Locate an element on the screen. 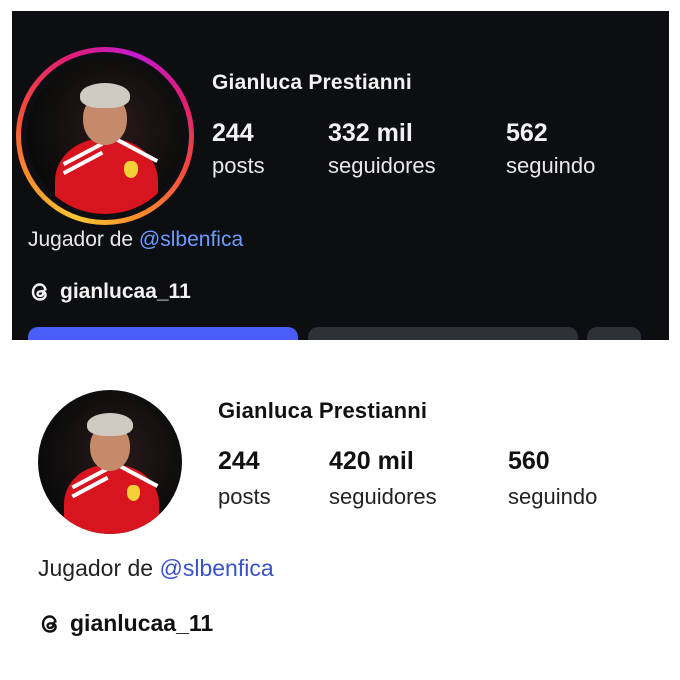  message-button is located at coordinates (443, 333).